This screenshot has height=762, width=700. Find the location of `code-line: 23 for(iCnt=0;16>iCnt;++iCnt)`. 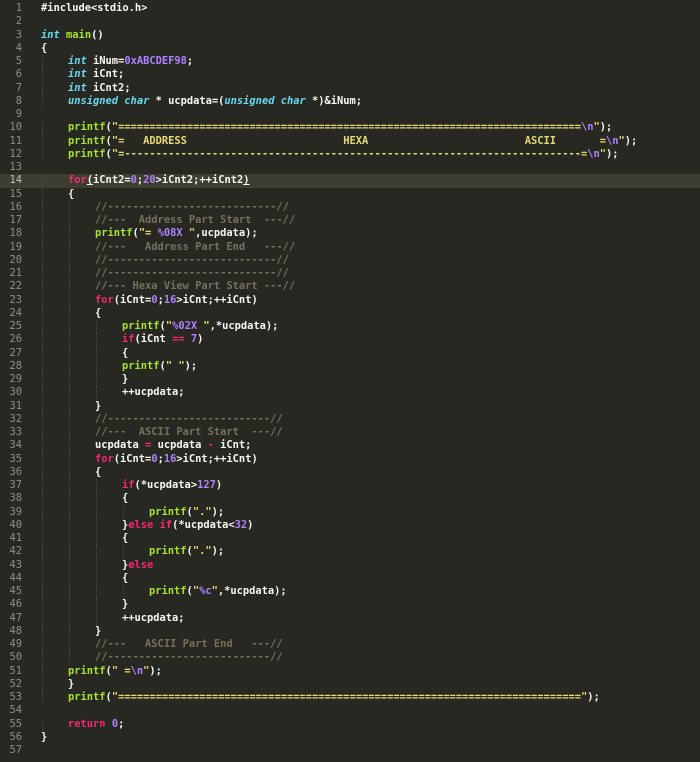

code-line: 23 for(iCnt=0;16>iCnt;++iCnt) is located at coordinates (350, 300).